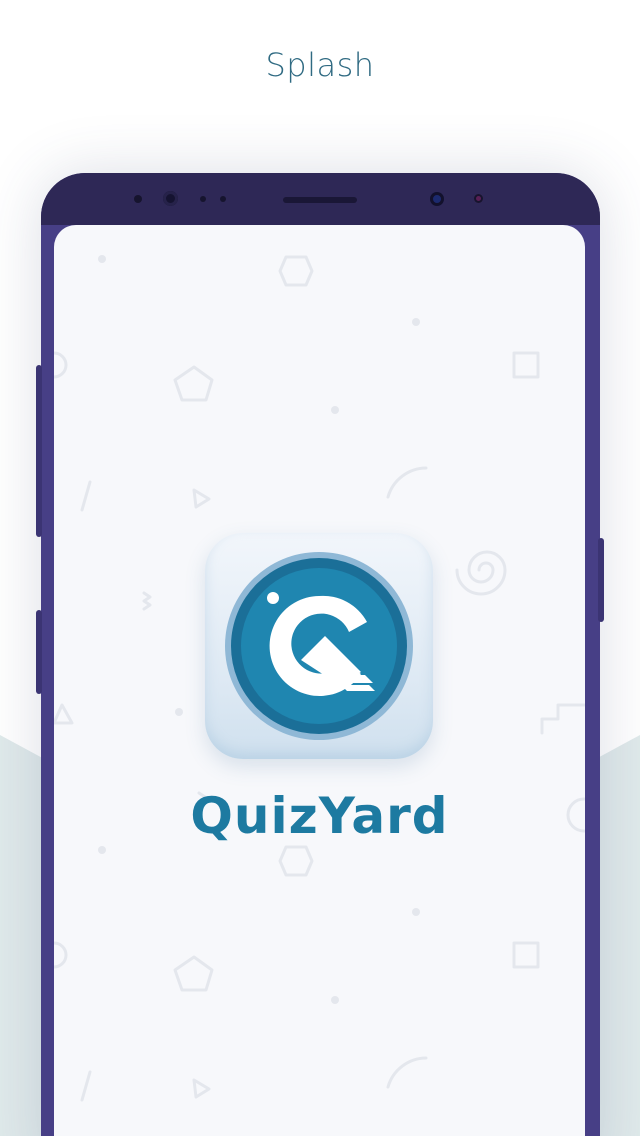 The width and height of the screenshot is (640, 1136). What do you see at coordinates (601, 580) in the screenshot?
I see `power-button` at bounding box center [601, 580].